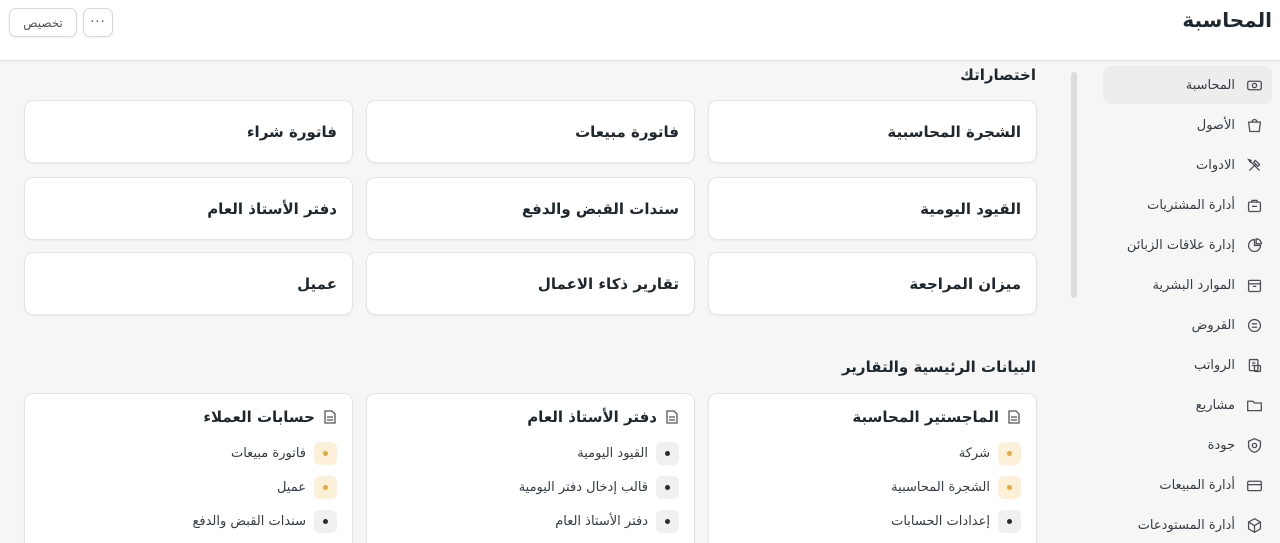 The image size is (1280, 543). I want to click on customize-button: تخصيص, so click(43, 22).